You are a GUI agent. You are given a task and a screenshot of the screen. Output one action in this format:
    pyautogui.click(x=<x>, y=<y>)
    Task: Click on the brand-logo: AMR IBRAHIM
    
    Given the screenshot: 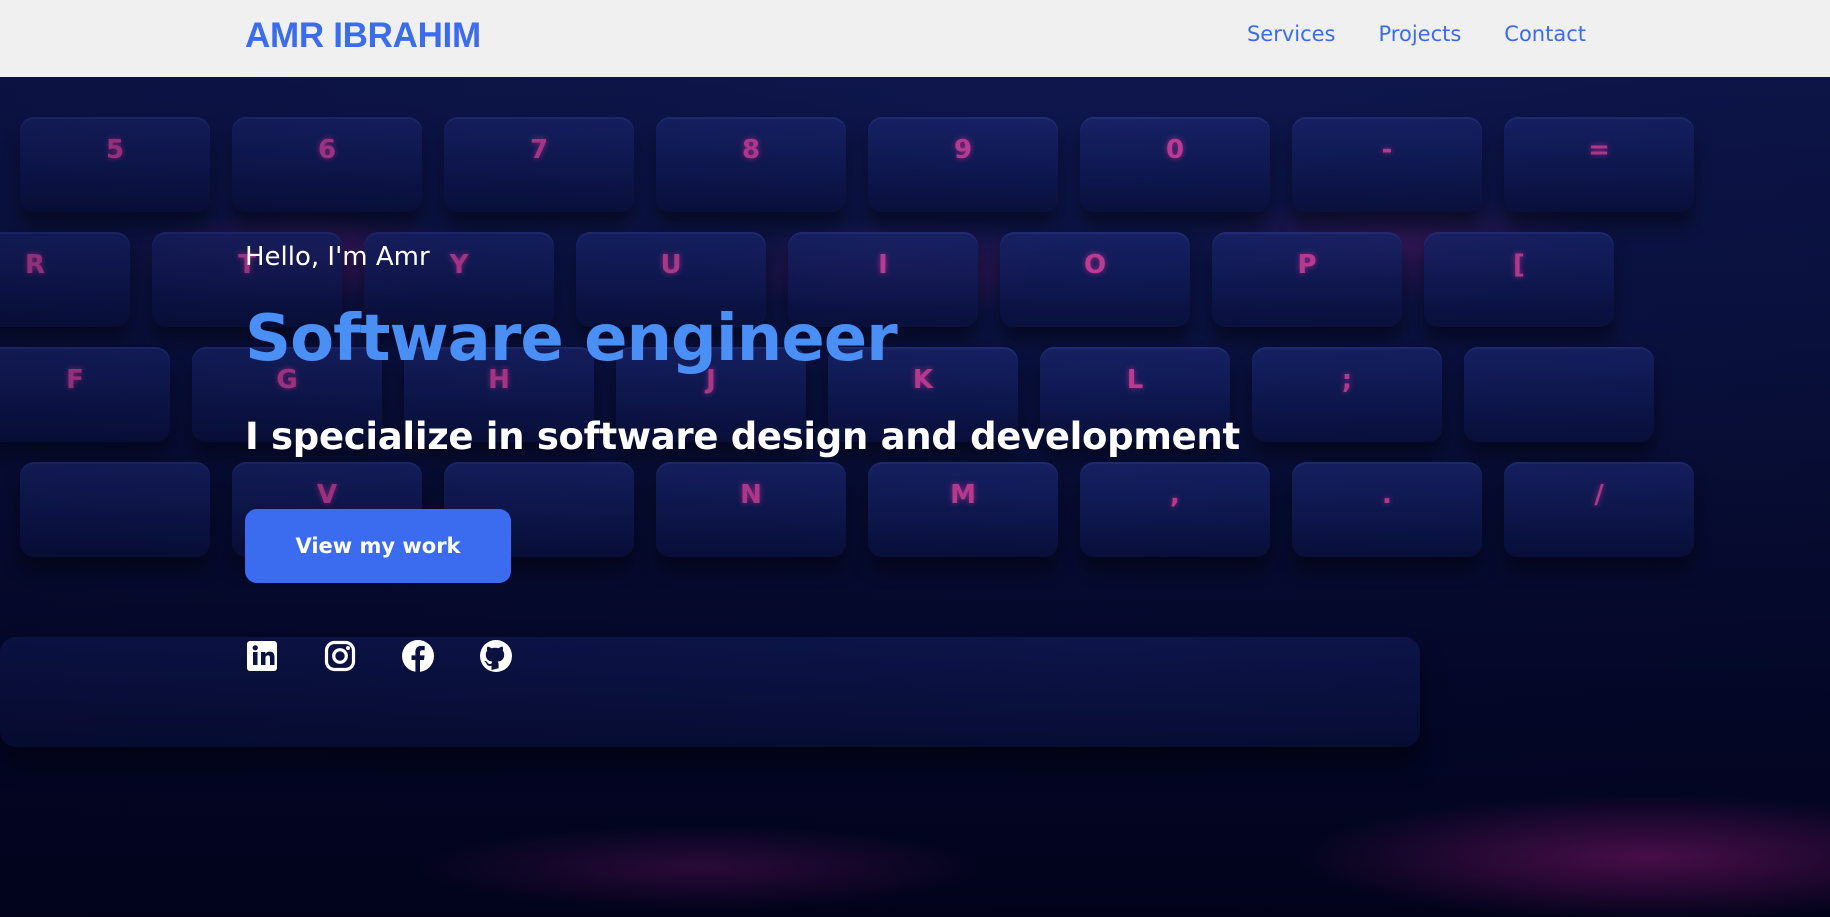 What is the action you would take?
    pyautogui.click(x=363, y=36)
    